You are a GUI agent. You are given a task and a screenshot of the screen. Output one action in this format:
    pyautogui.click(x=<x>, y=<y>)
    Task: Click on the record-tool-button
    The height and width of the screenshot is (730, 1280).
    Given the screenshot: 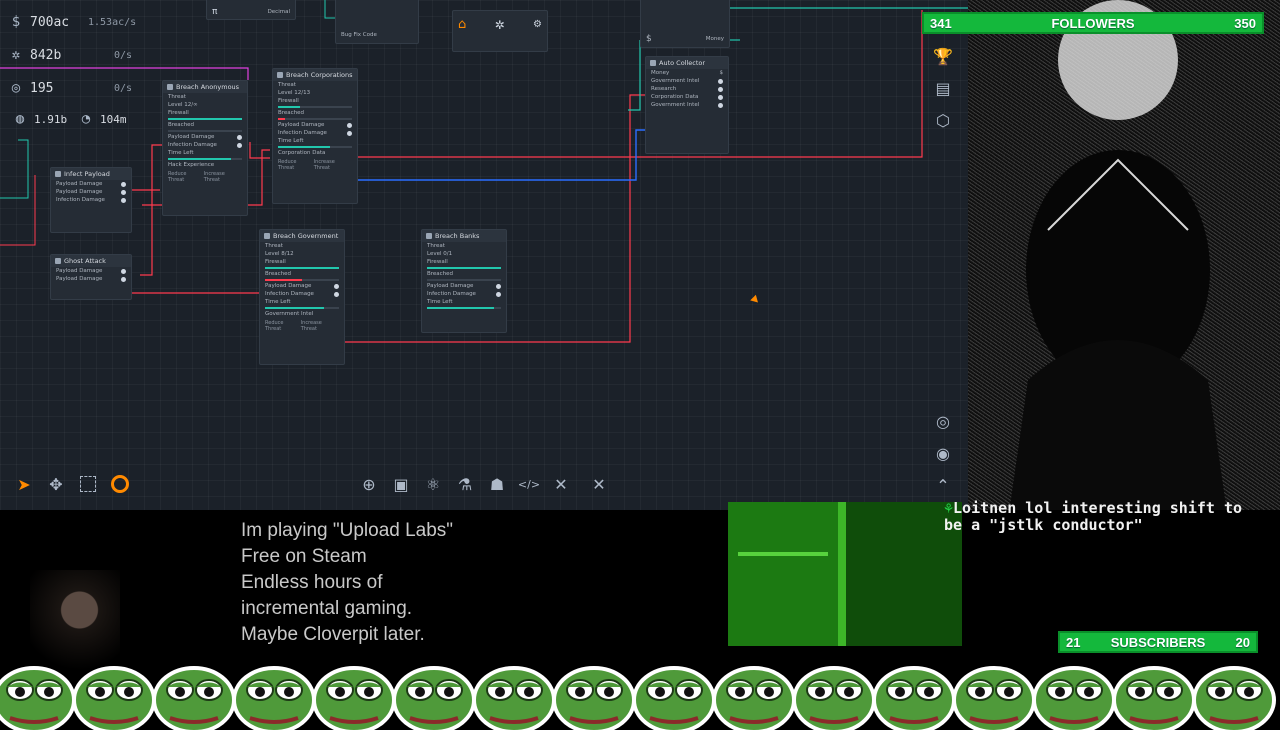 What is the action you would take?
    pyautogui.click(x=120, y=484)
    